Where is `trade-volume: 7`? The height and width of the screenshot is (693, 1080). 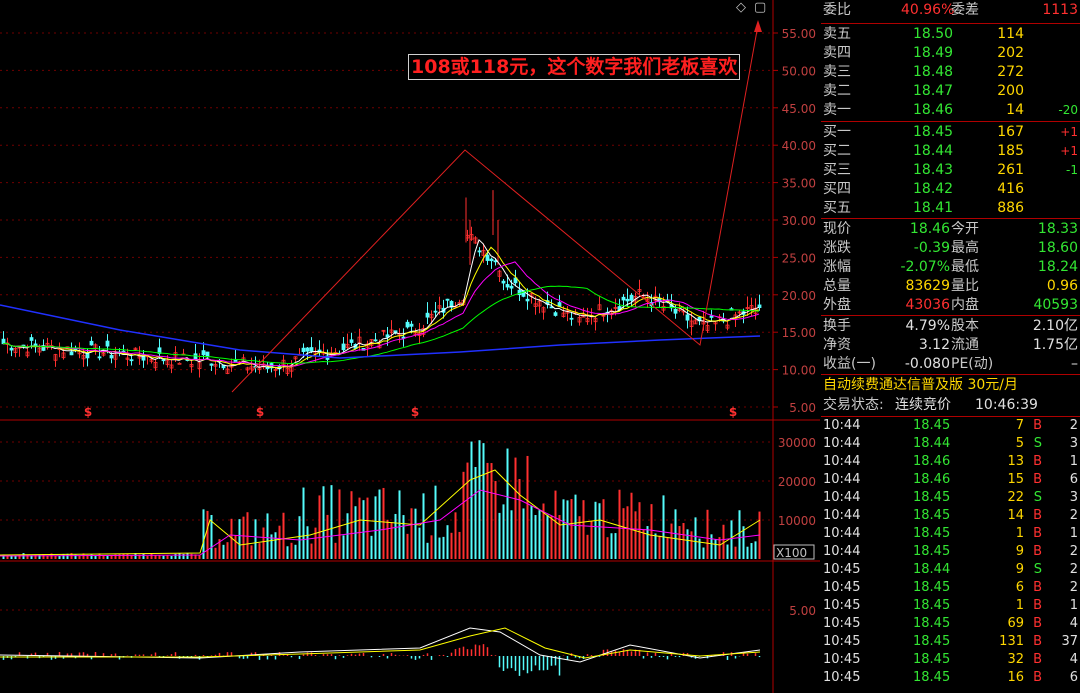
trade-volume: 7 is located at coordinates (1019, 425).